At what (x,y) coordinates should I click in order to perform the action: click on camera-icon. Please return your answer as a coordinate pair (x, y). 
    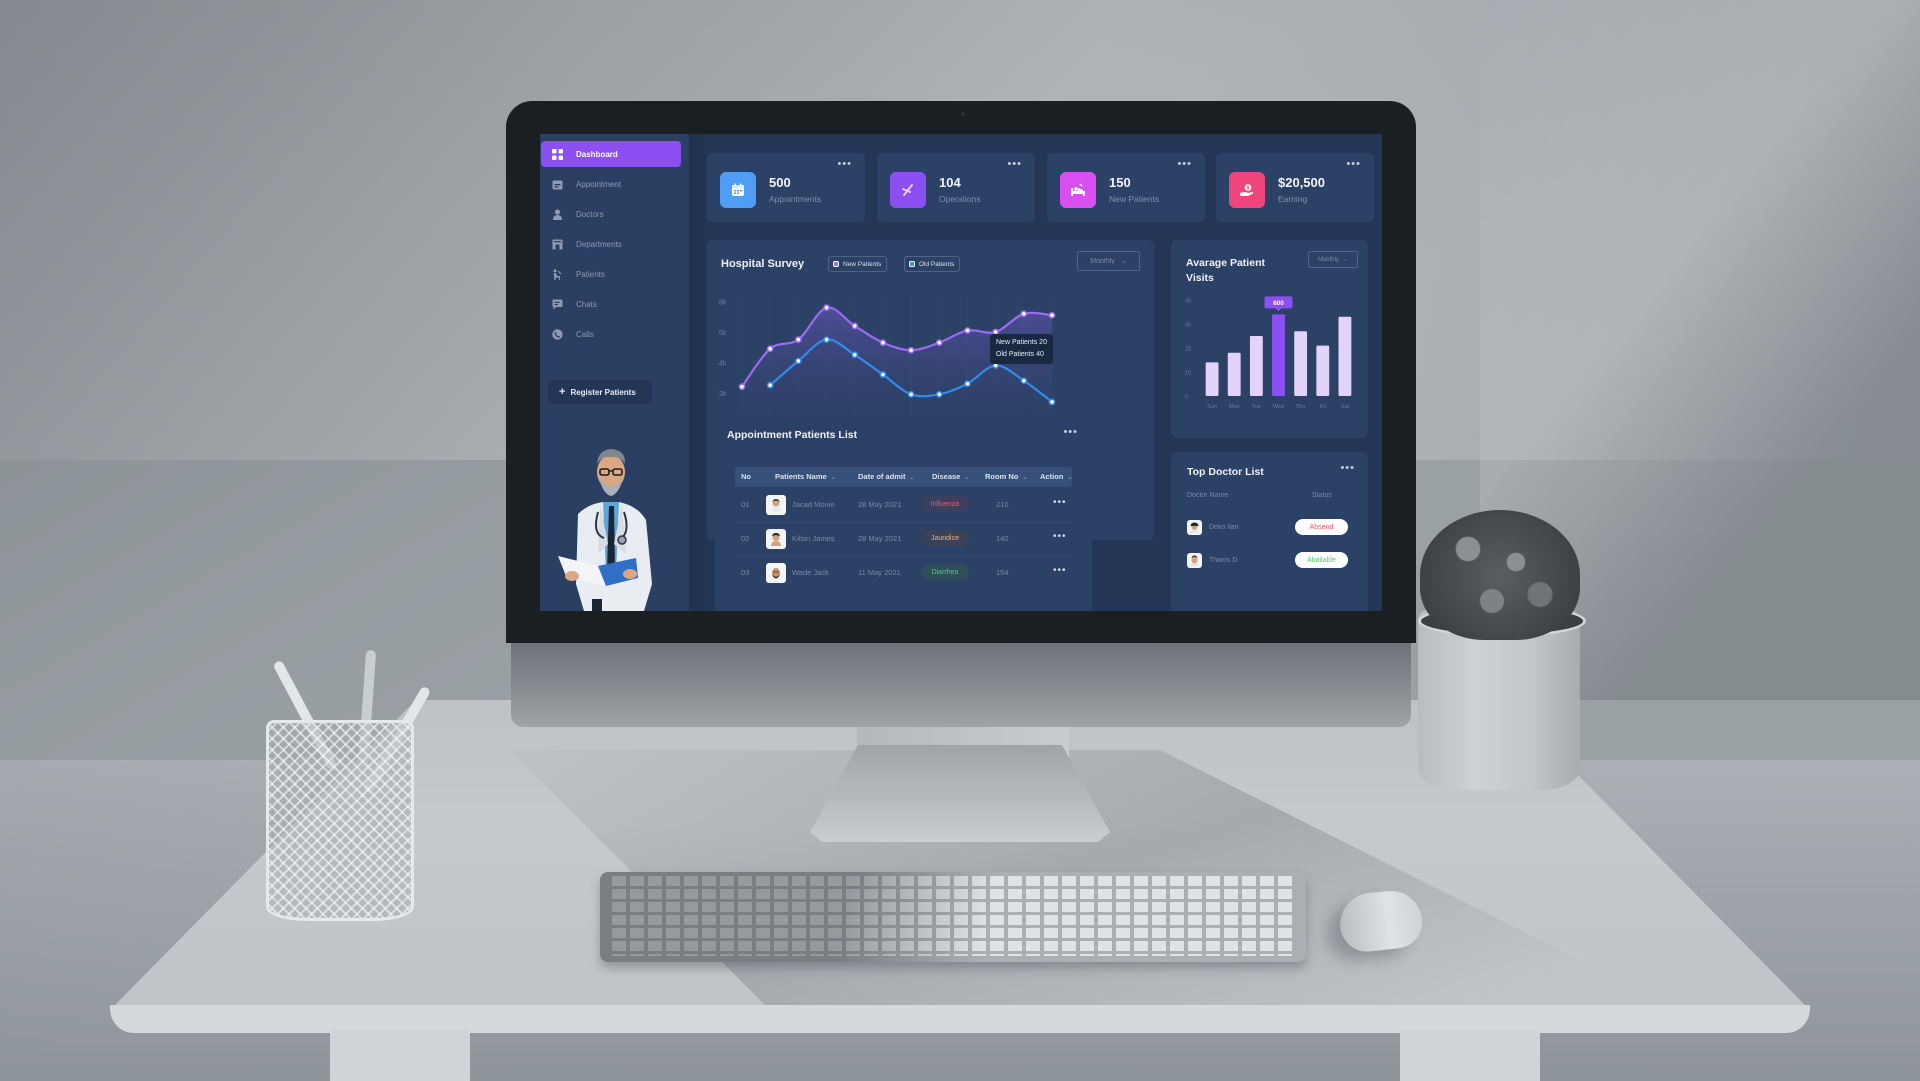
    Looking at the image, I should click on (963, 114).